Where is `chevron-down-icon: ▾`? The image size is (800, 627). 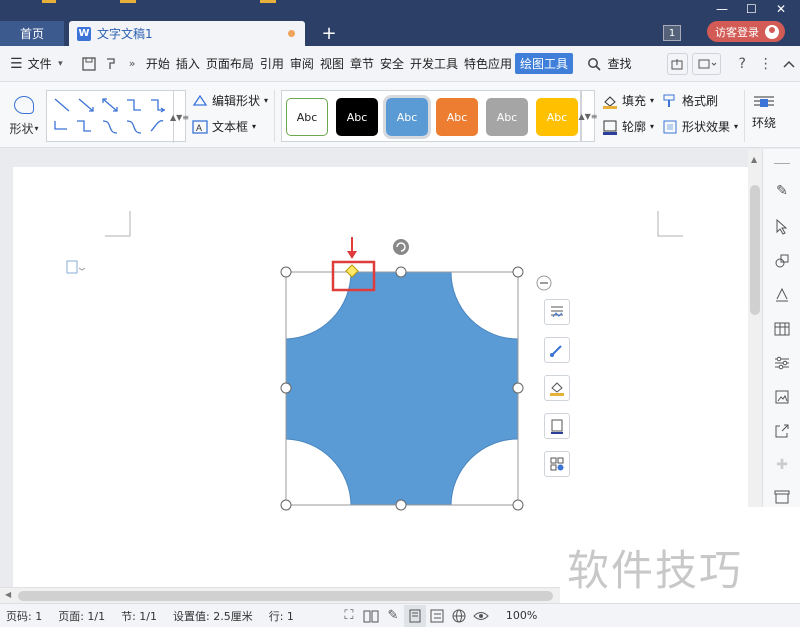
chevron-down-icon: ▾ is located at coordinates (61, 64).